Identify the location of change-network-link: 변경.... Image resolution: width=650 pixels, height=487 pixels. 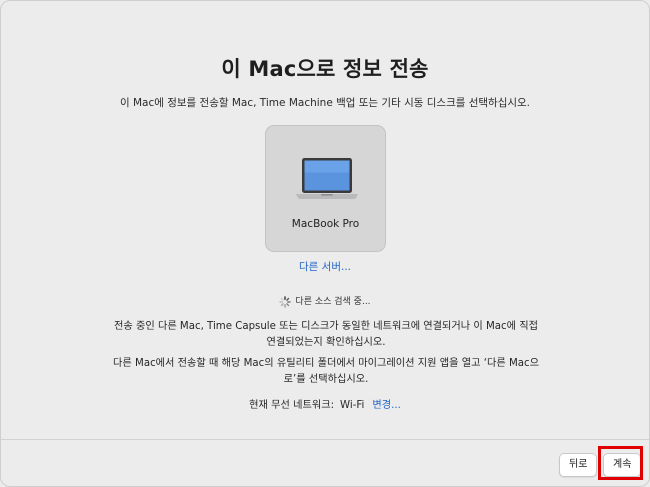
(386, 405).